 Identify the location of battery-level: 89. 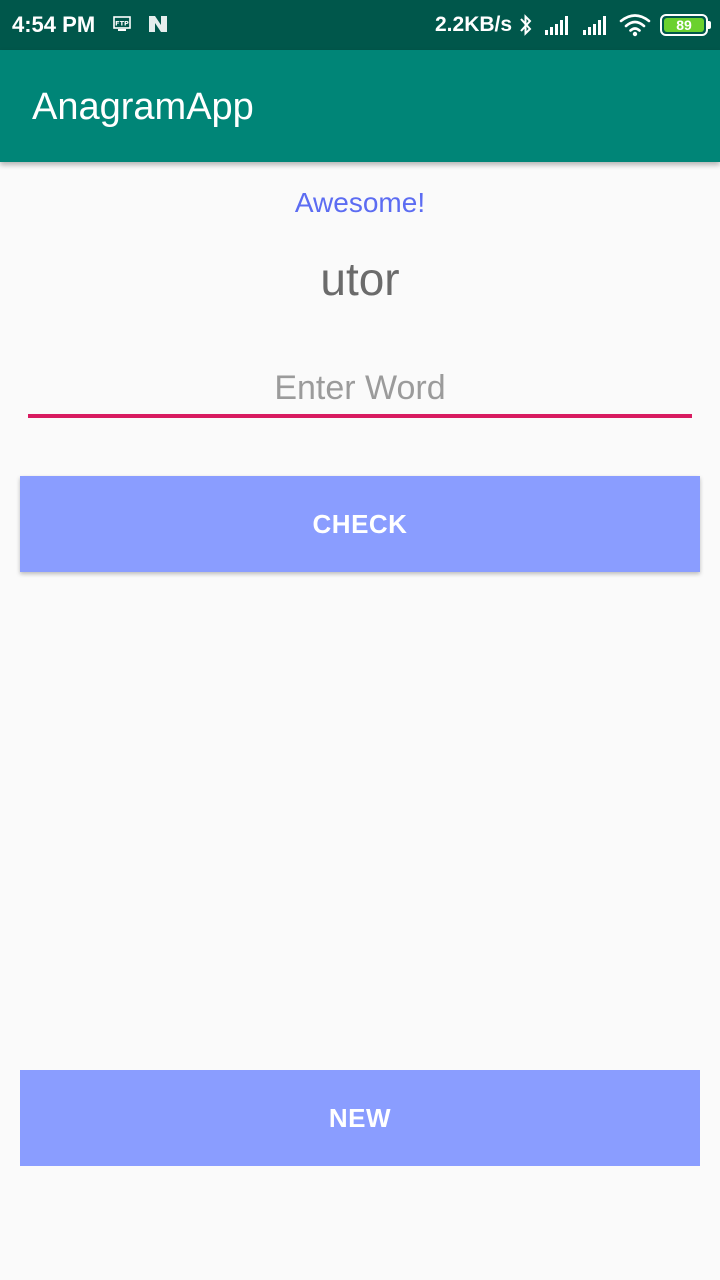
(684, 25).